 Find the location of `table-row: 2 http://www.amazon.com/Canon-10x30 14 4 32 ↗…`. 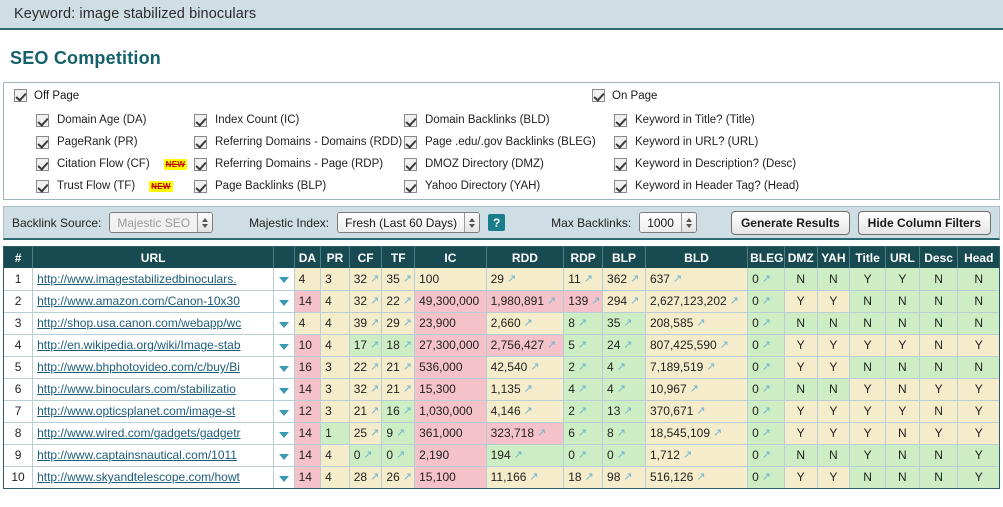

table-row: 2 http://www.amazon.com/Canon-10x30 14 4 32 ↗… is located at coordinates (501, 301).